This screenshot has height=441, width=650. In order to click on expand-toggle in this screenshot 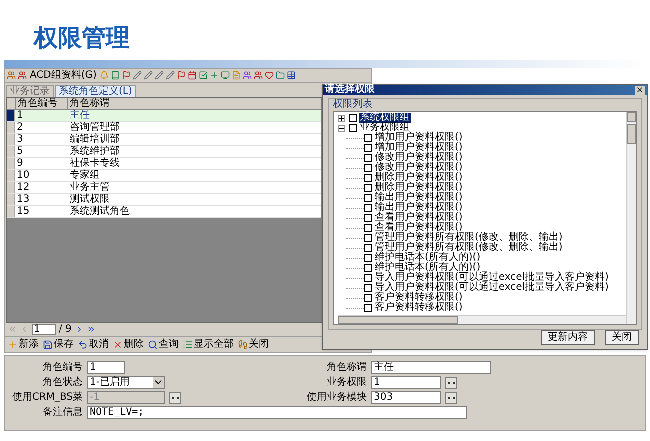, I will do `click(341, 118)`.